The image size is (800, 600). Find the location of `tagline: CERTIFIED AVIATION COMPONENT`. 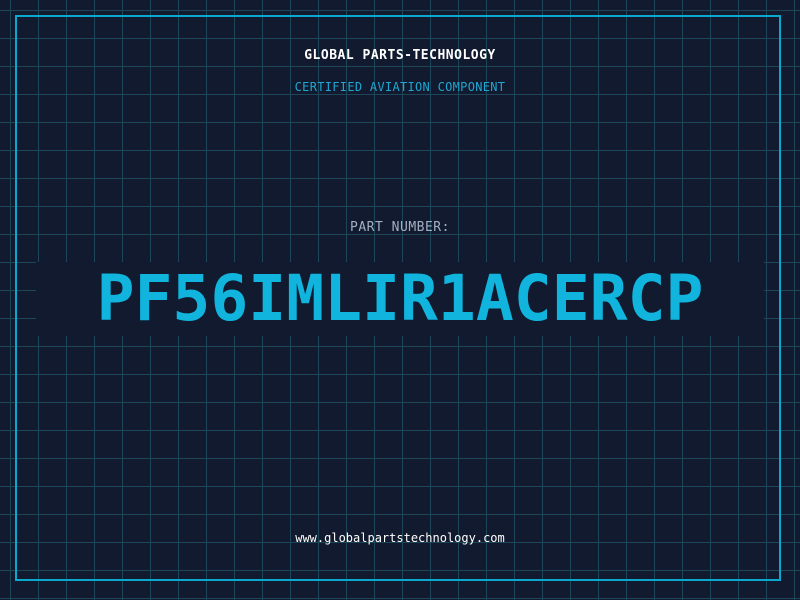

tagline: CERTIFIED AVIATION COMPONENT is located at coordinates (400, 87).